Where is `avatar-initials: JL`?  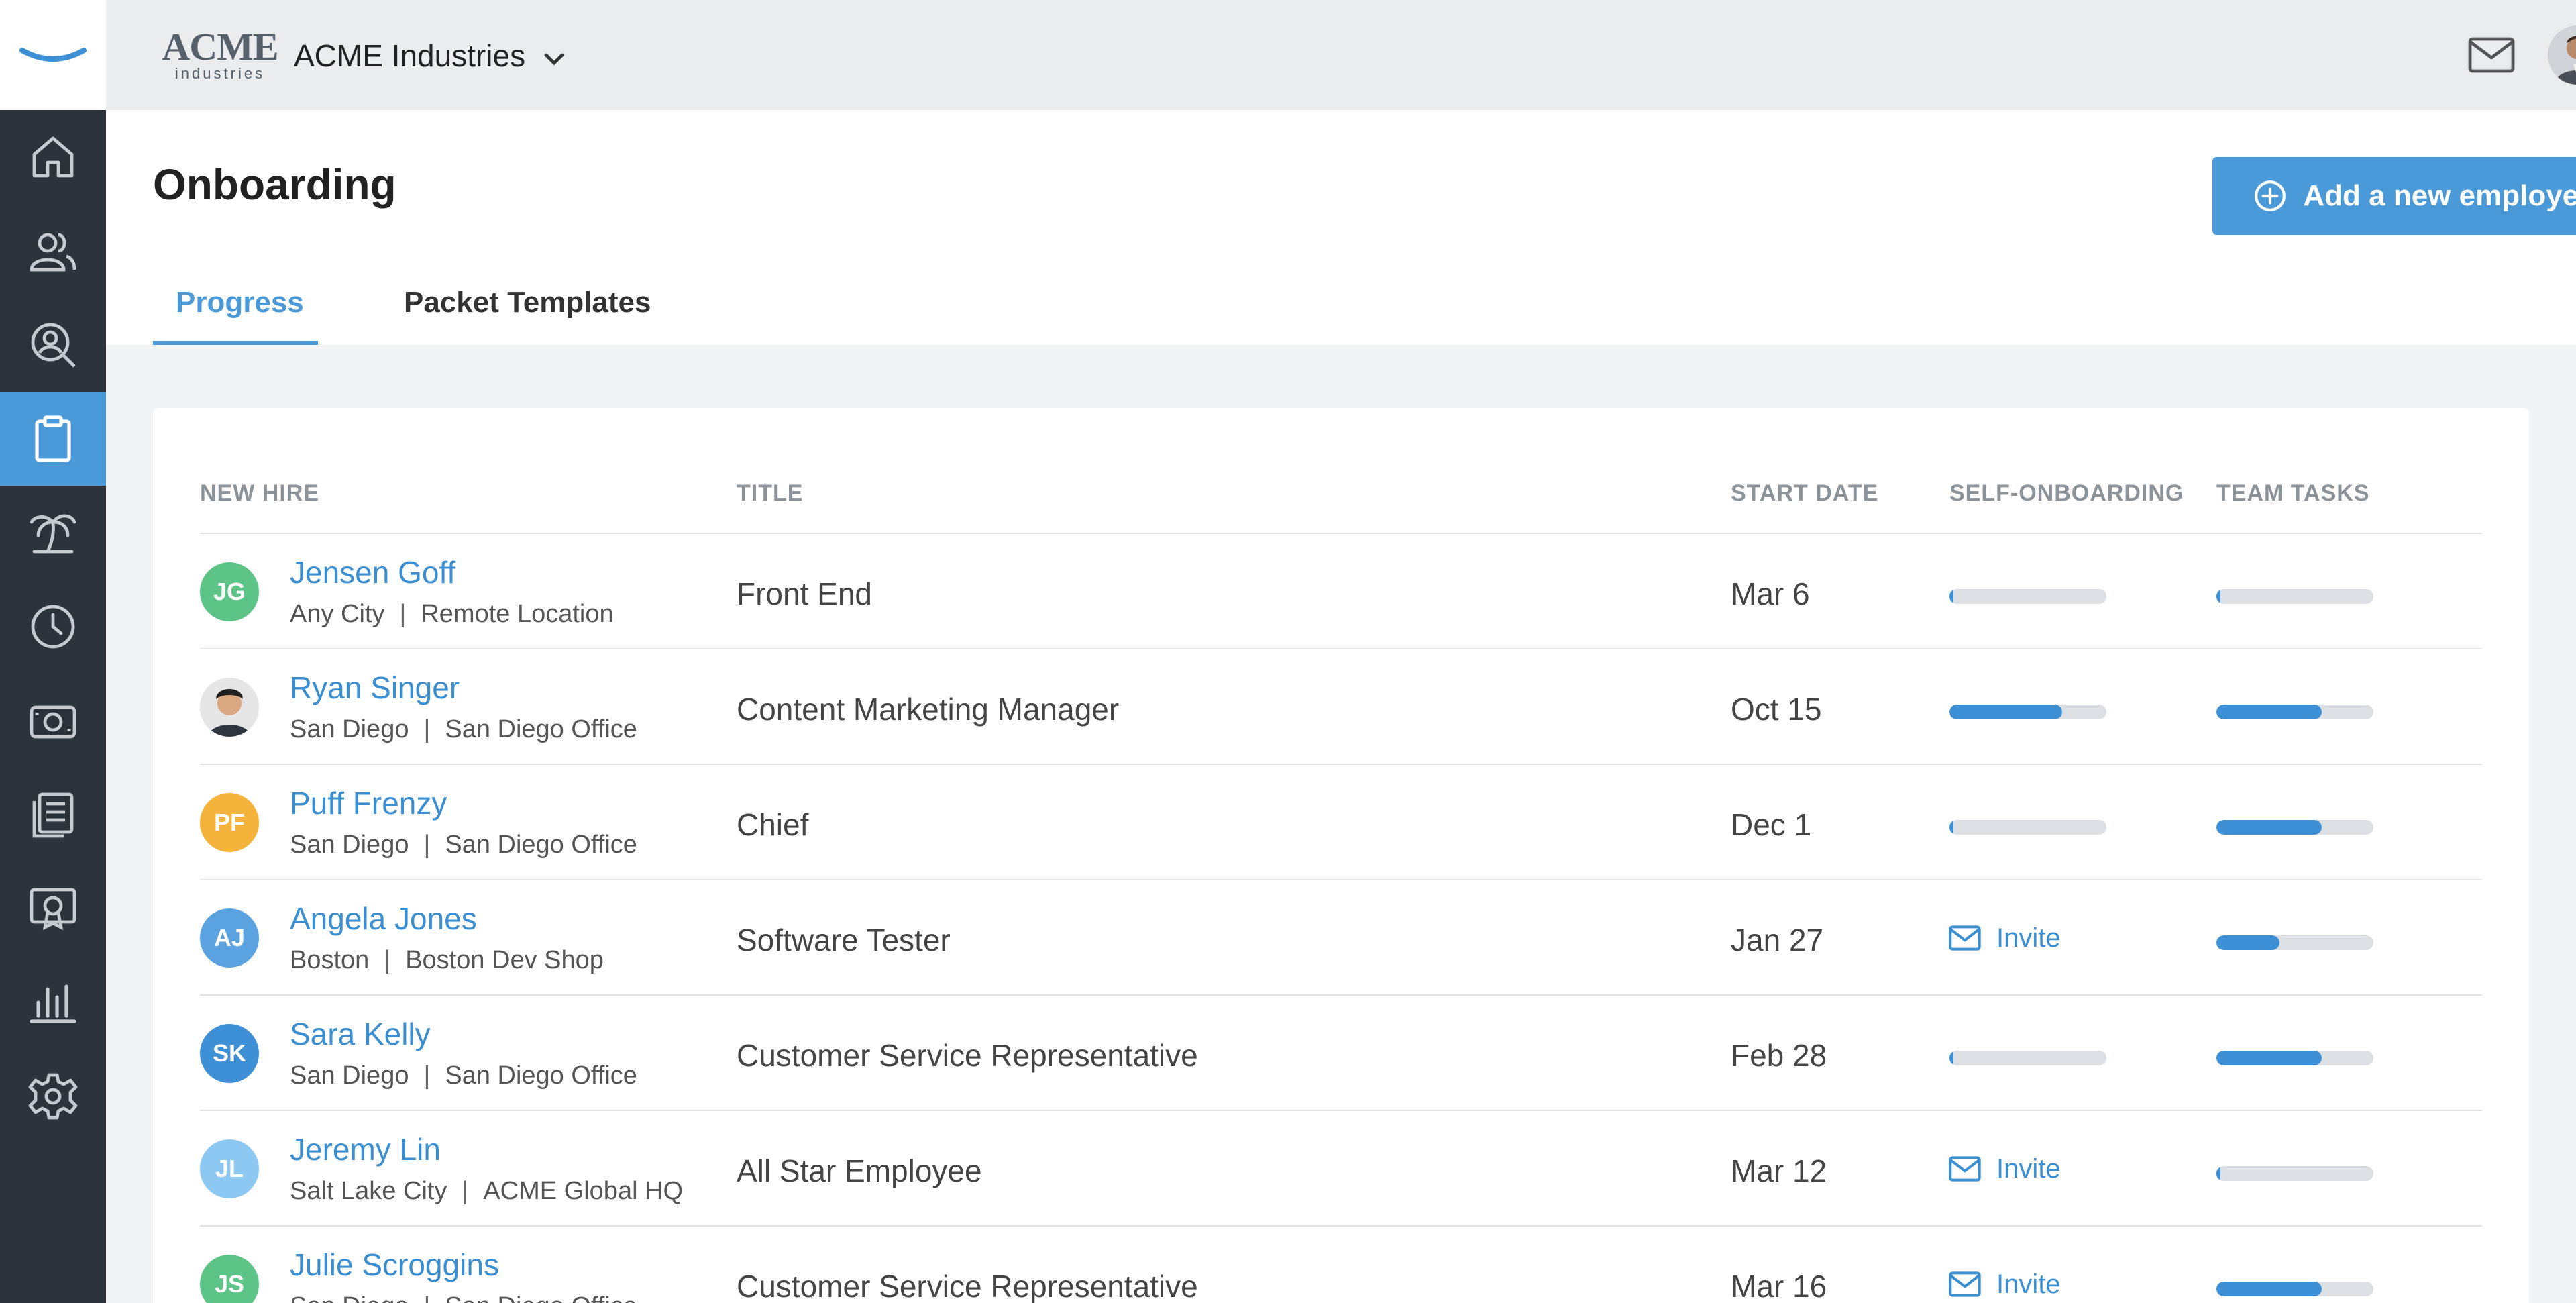
avatar-initials: JL is located at coordinates (229, 1168).